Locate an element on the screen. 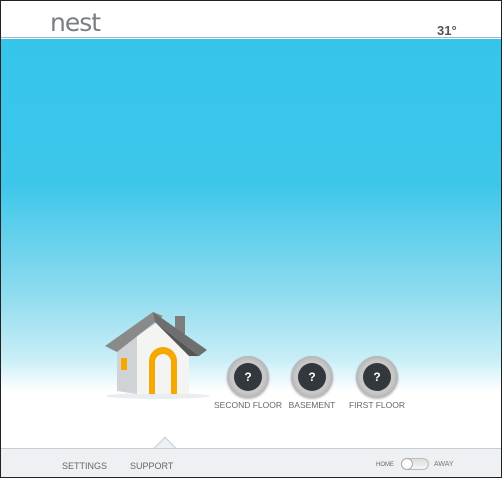 The width and height of the screenshot is (502, 478). house-icon is located at coordinates (158, 356).